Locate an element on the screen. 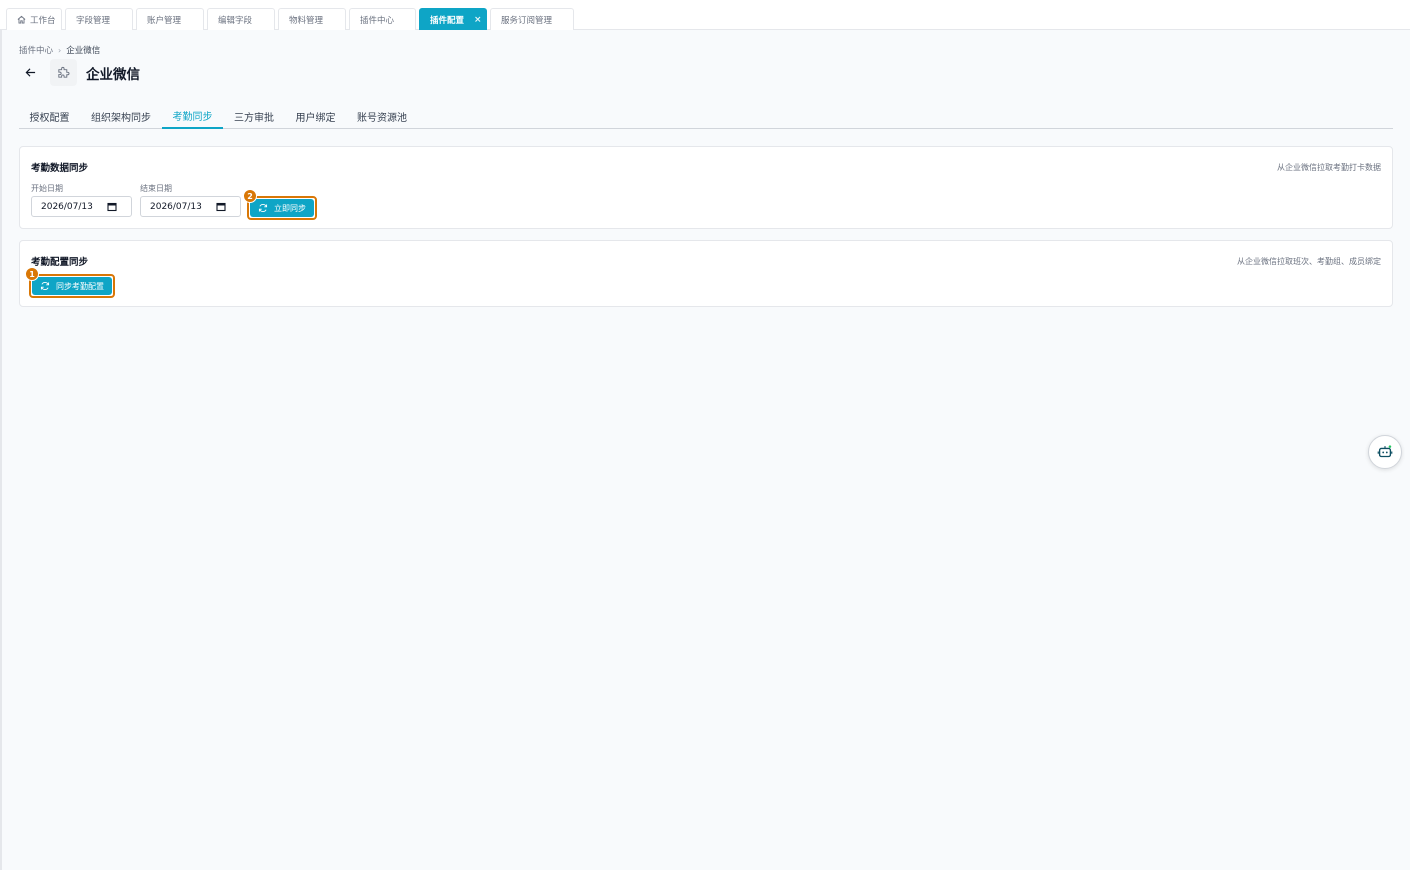  card-description: 从企业微信拉取考勤打卡数据 is located at coordinates (1329, 167).